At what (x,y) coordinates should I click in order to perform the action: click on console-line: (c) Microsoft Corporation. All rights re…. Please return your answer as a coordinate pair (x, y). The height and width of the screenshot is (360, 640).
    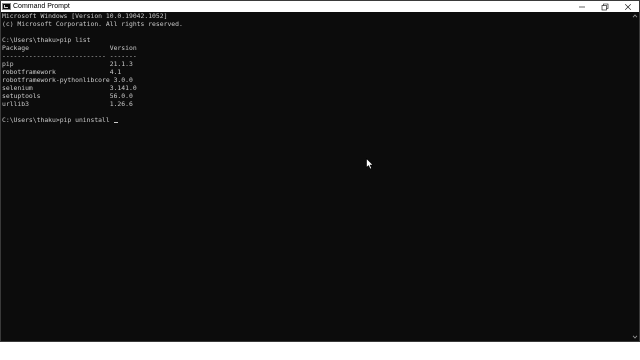
    Looking at the image, I should click on (92, 24).